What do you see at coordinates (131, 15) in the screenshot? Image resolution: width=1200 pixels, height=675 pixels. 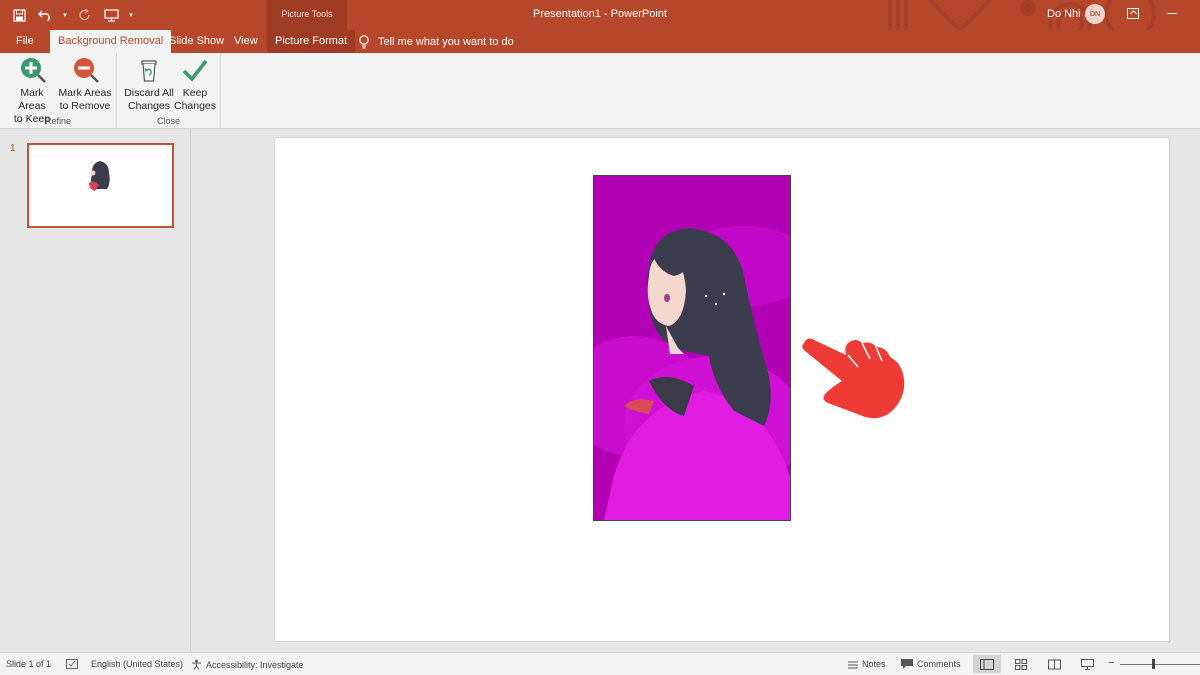 I see `customize-qat-icon: ▾` at bounding box center [131, 15].